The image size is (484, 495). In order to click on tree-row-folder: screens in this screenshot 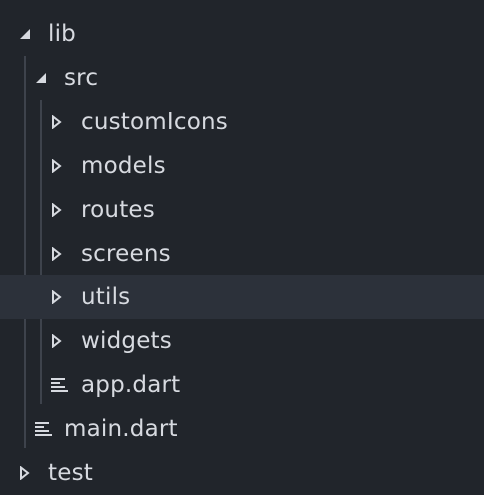, I will do `click(242, 254)`.